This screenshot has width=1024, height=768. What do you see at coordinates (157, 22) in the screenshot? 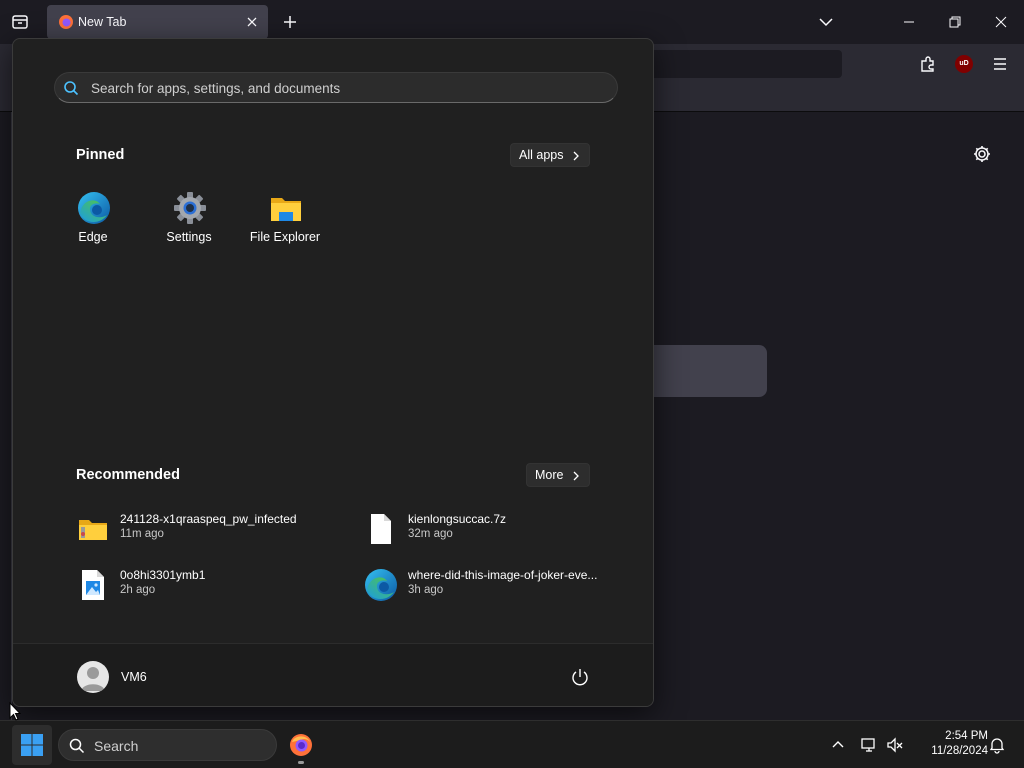
I see `browser-tab-new-tab: New Tab` at bounding box center [157, 22].